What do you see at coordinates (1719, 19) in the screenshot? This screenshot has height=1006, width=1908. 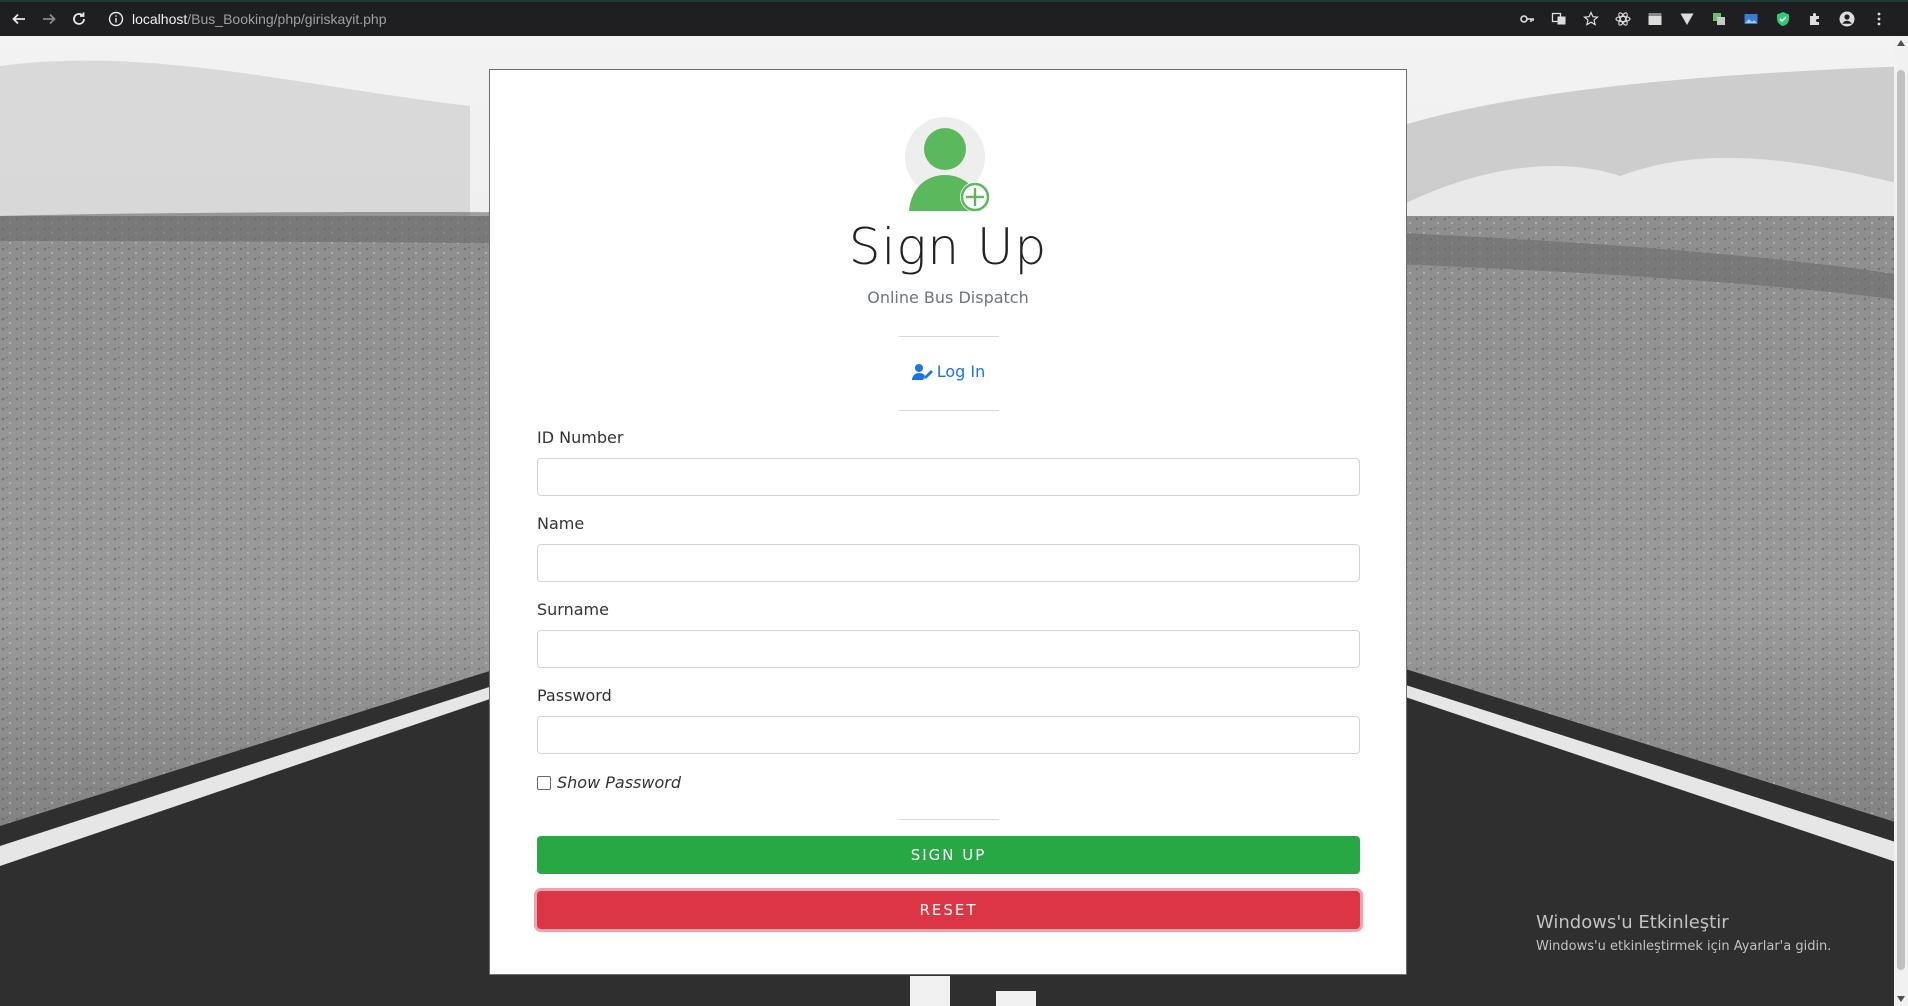 I see `extension-sheets-icon` at bounding box center [1719, 19].